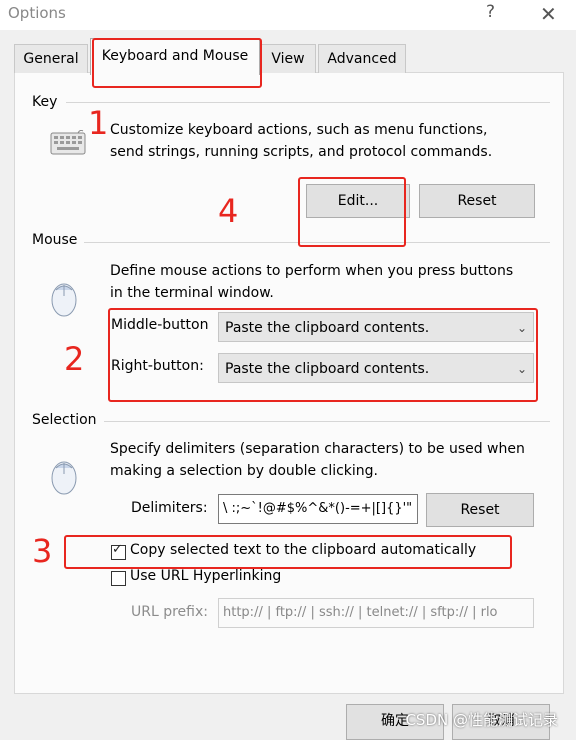 The image size is (576, 740). What do you see at coordinates (477, 201) in the screenshot?
I see `key-reset-button: Reset` at bounding box center [477, 201].